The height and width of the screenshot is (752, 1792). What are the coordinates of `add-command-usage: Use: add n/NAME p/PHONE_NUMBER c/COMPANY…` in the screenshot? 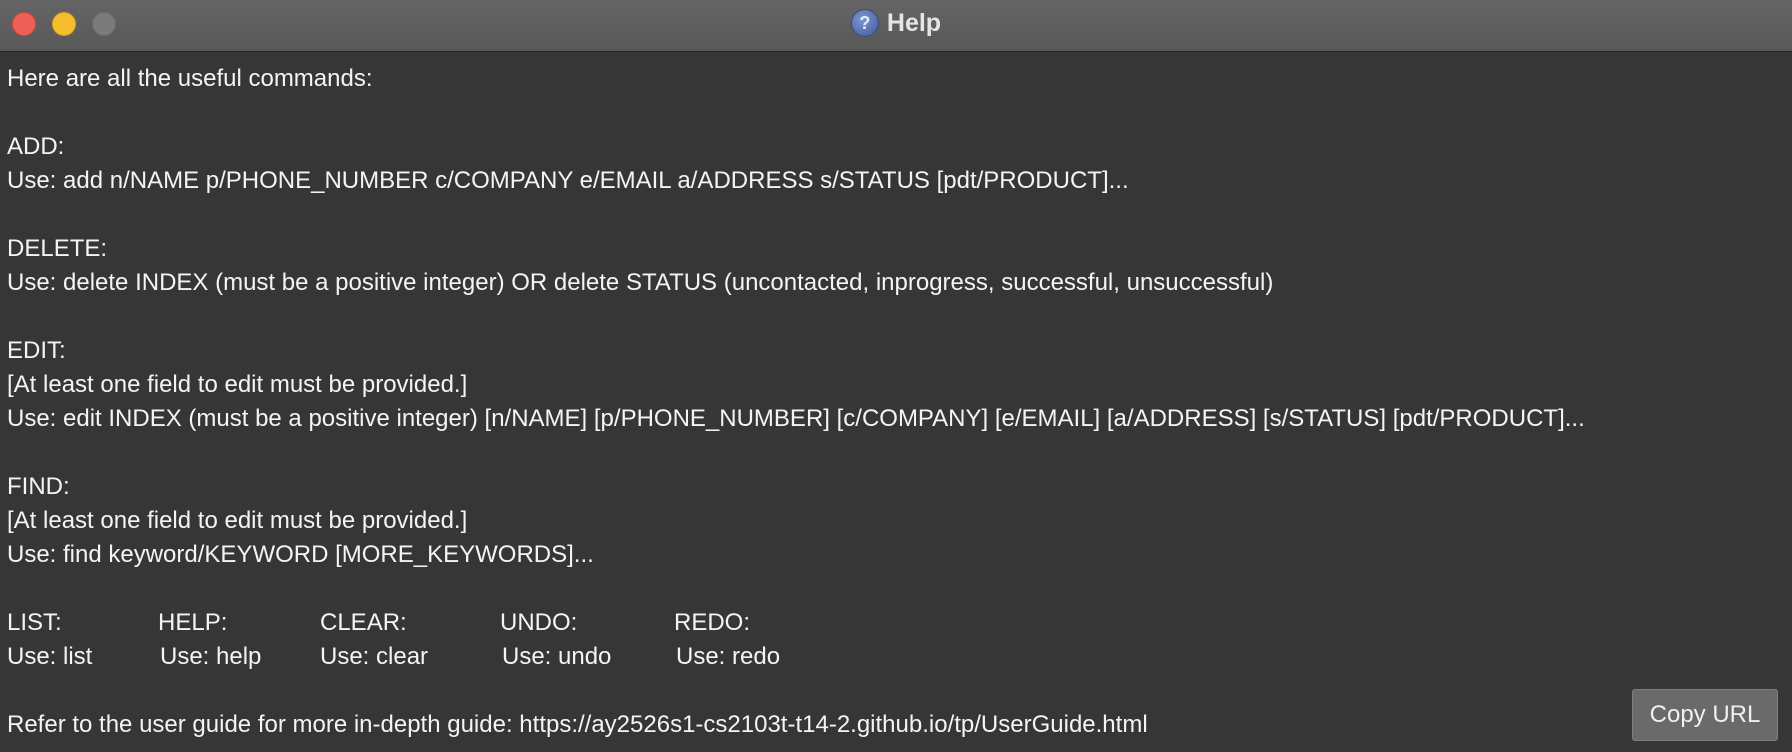 It's located at (568, 180).